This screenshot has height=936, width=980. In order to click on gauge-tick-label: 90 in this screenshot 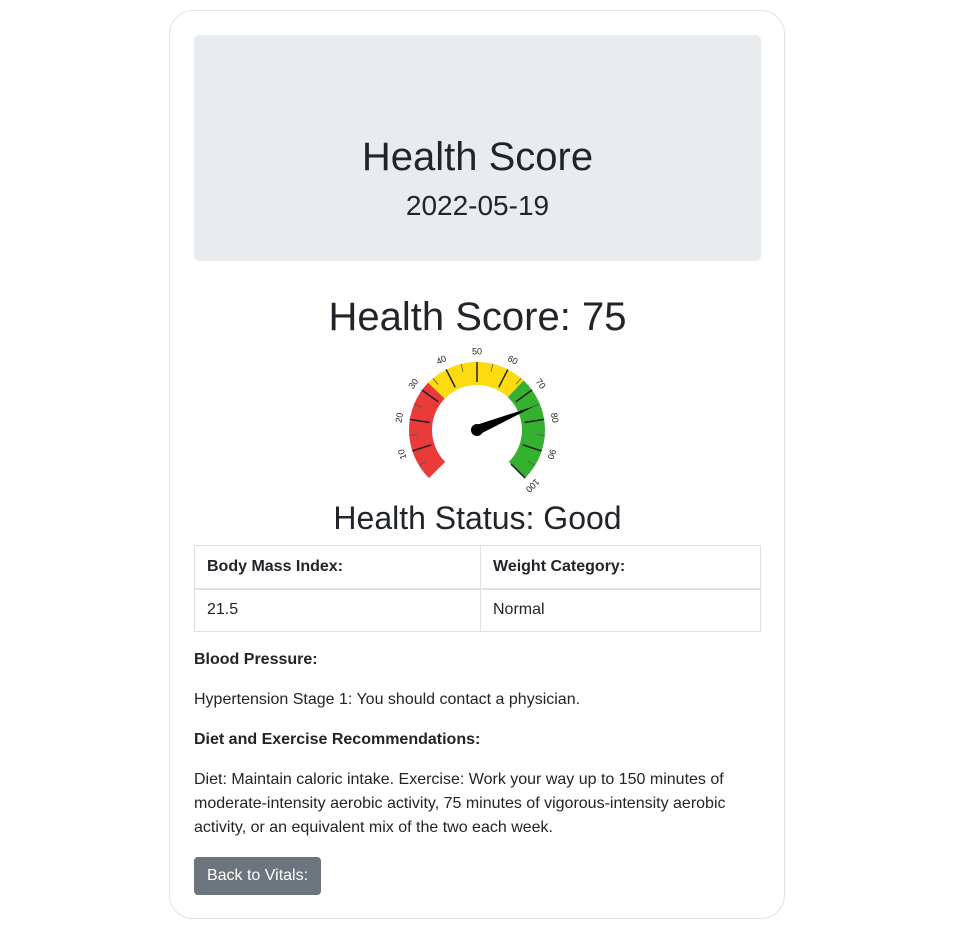, I will do `click(551, 454)`.